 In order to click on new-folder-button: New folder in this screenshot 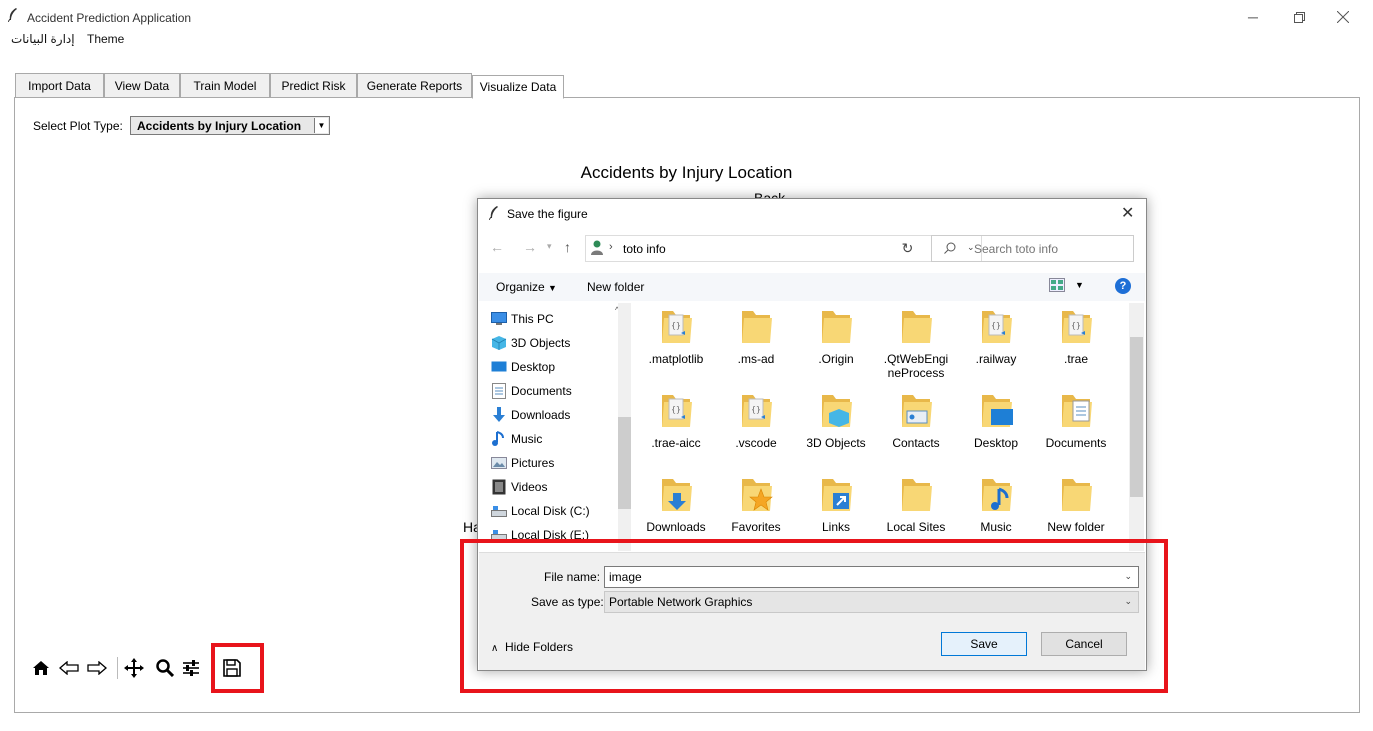, I will do `click(615, 287)`.